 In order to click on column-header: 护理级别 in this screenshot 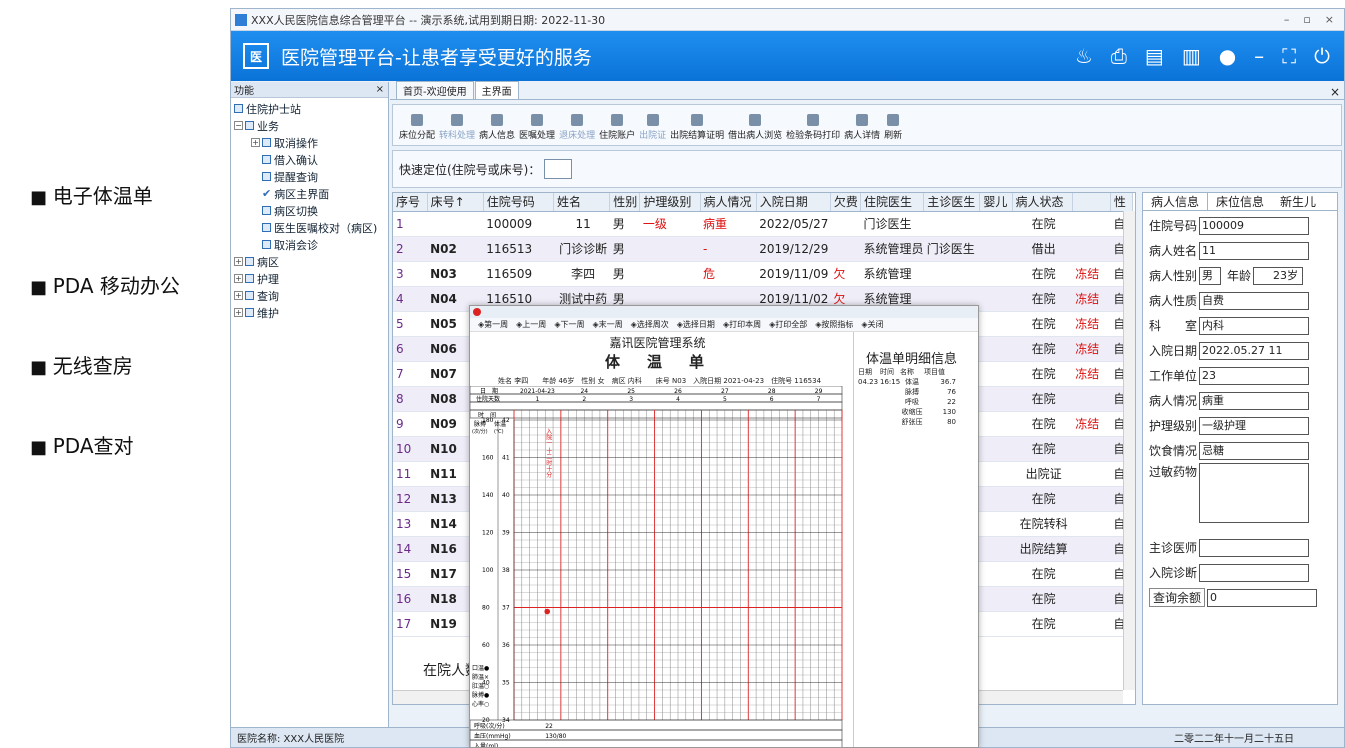, I will do `click(670, 202)`.